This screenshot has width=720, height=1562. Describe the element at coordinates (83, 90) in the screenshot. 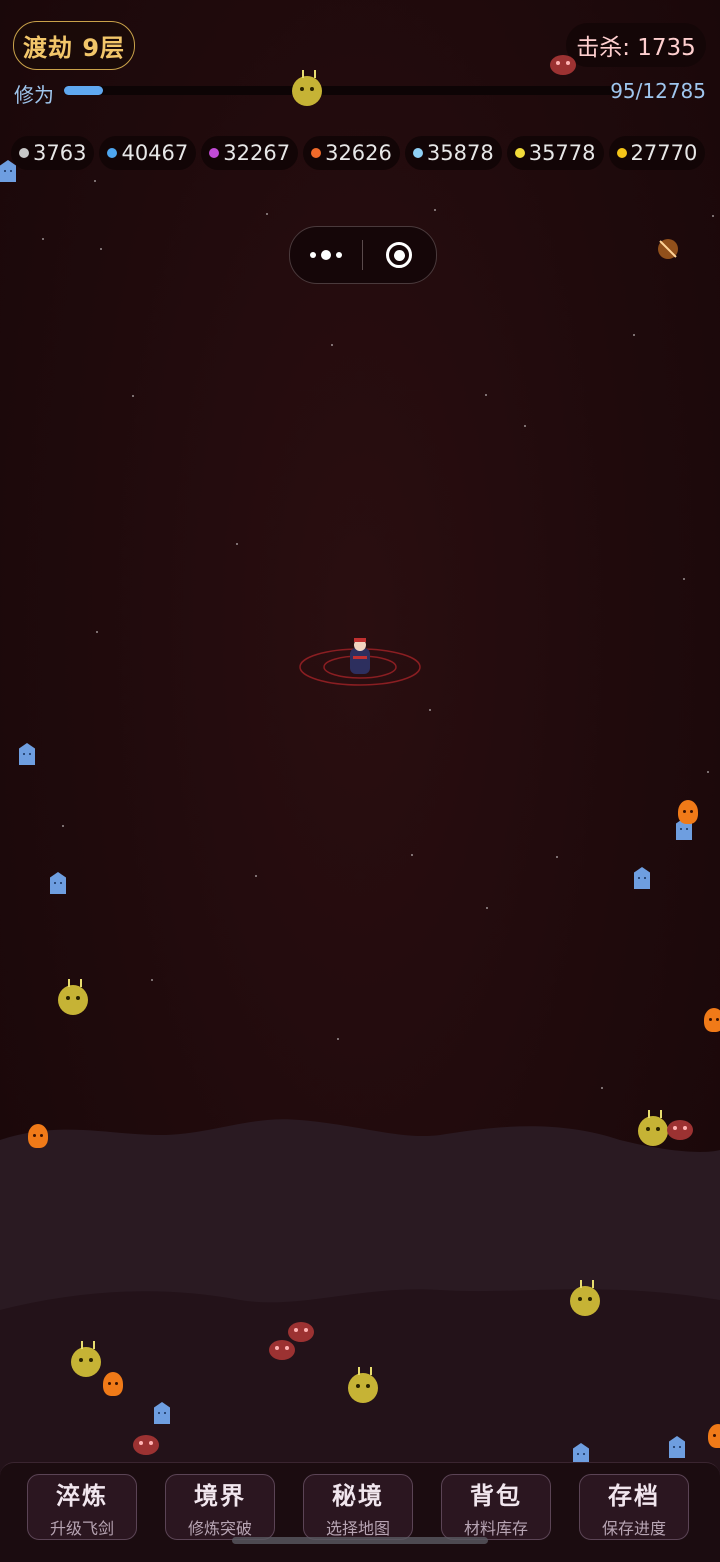

I see `cultivation-progress-fill` at that location.